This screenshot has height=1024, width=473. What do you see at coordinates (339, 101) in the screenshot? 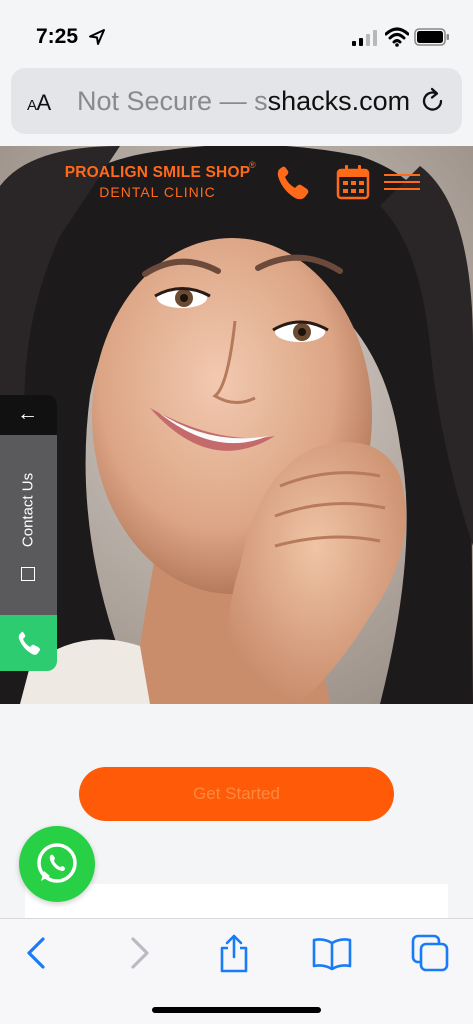
I see `url-domain: shacks.com` at bounding box center [339, 101].